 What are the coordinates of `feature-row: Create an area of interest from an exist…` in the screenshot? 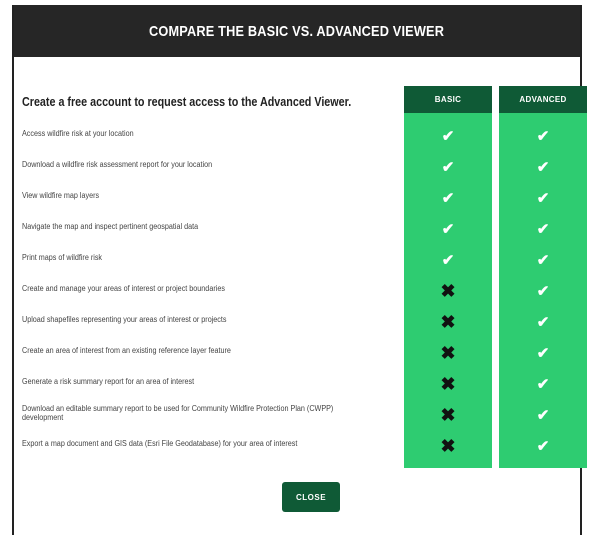 It's located at (297, 354).